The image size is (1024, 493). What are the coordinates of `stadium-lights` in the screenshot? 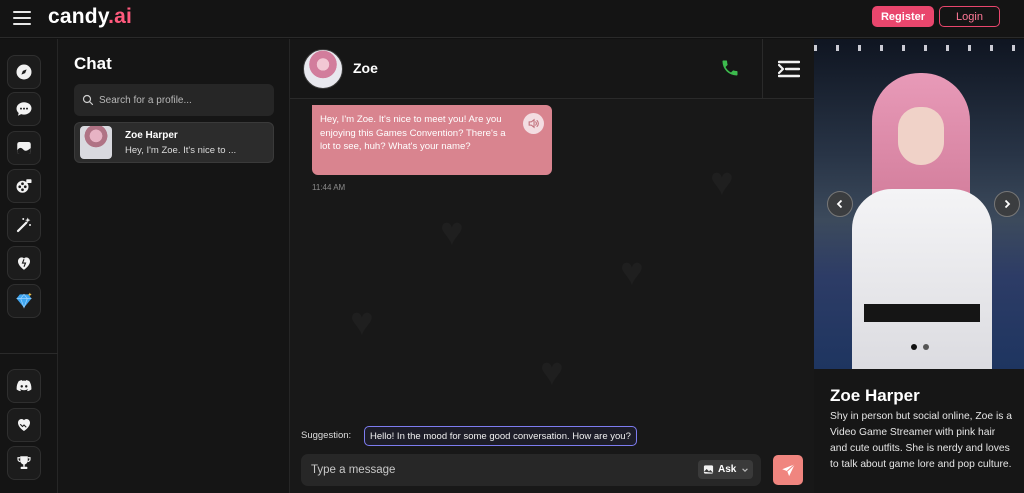 It's located at (919, 48).